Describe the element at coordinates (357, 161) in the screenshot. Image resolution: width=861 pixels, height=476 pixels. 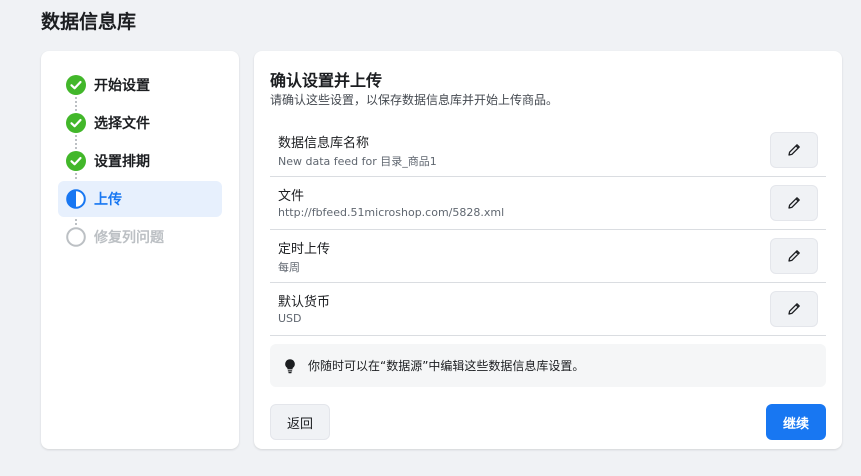
I see `field-value: New data feed for 目录_商品1` at that location.